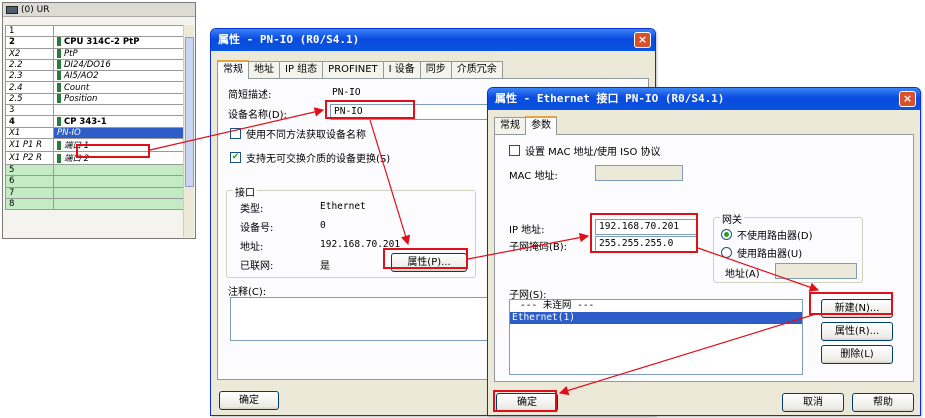  I want to click on table-row: X1 PN-IO, so click(95, 132).